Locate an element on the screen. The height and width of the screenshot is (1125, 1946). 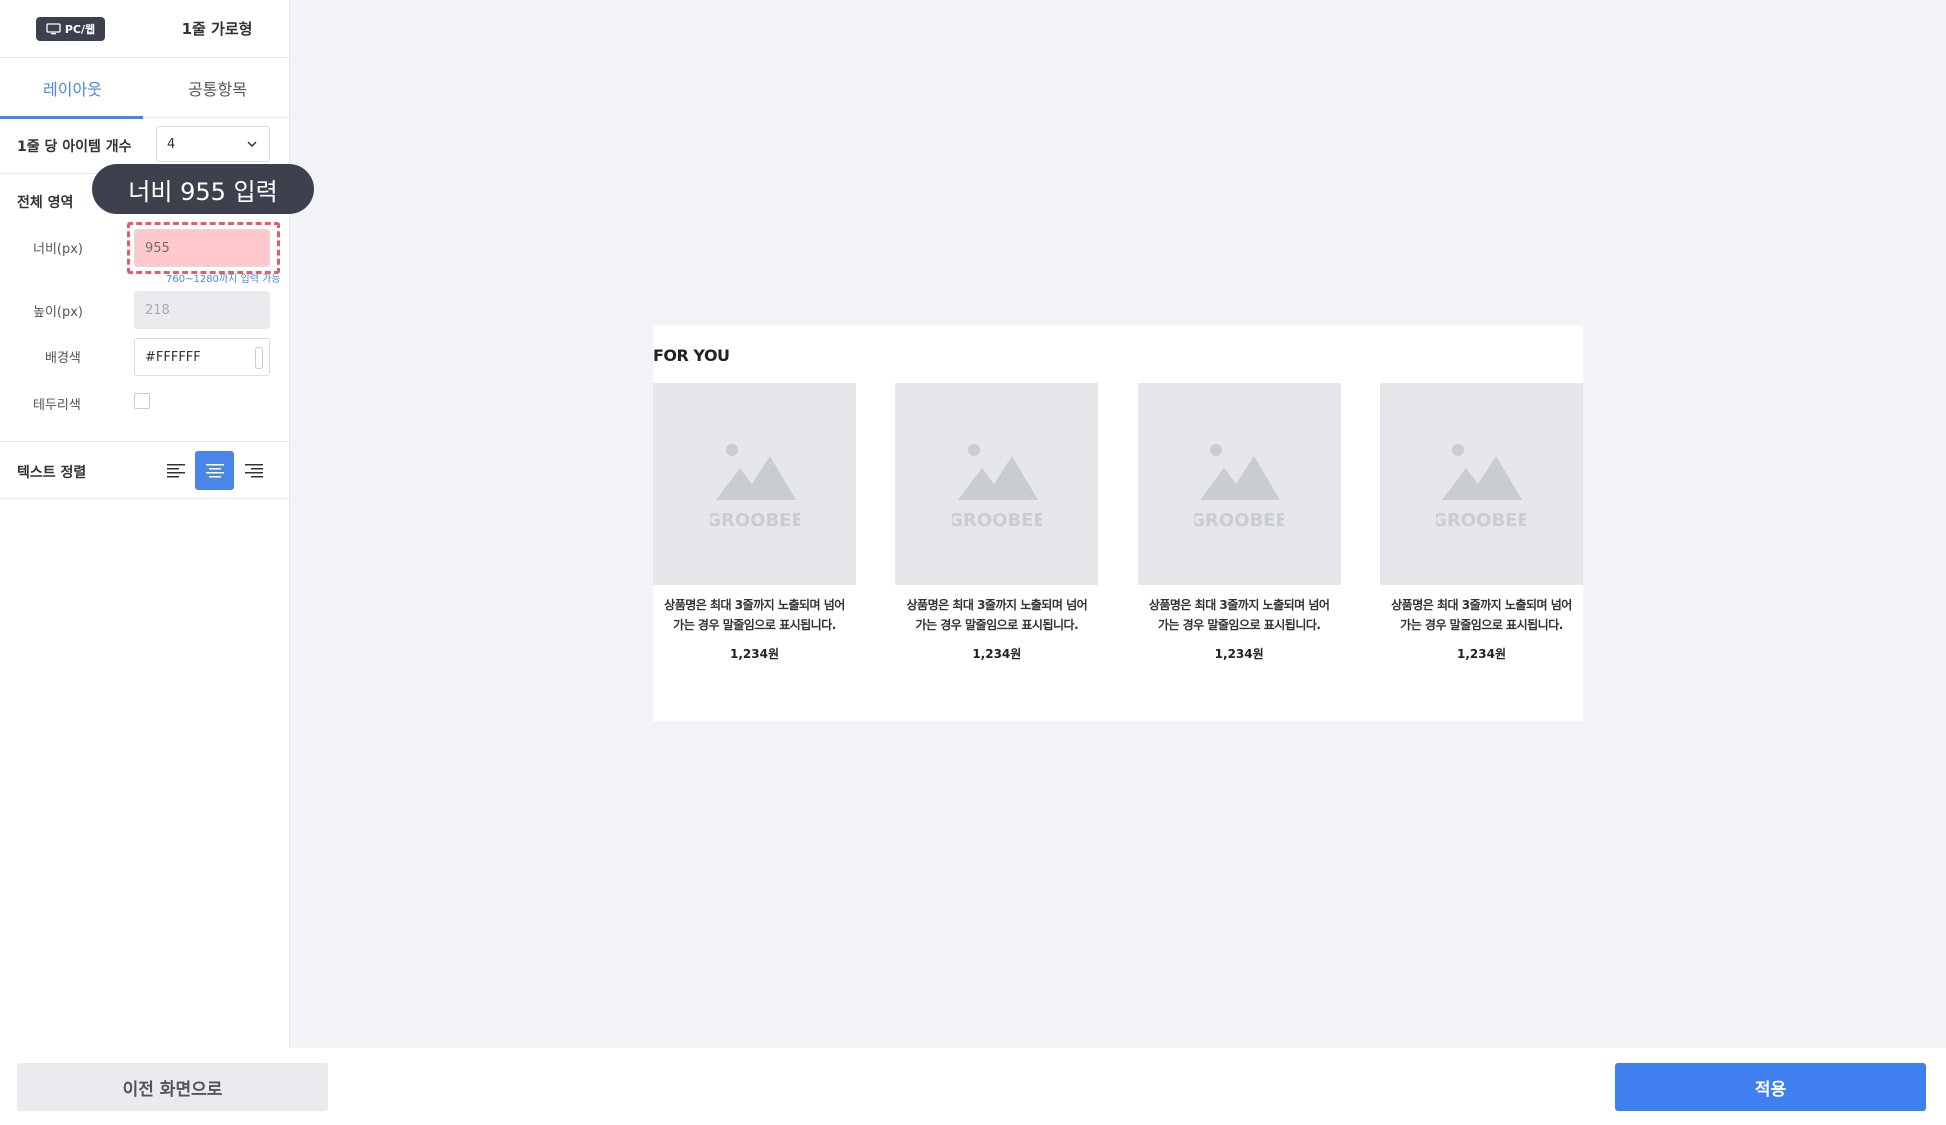
sidebar-header: PC/웹 1줄 가로형 is located at coordinates (145, 29).